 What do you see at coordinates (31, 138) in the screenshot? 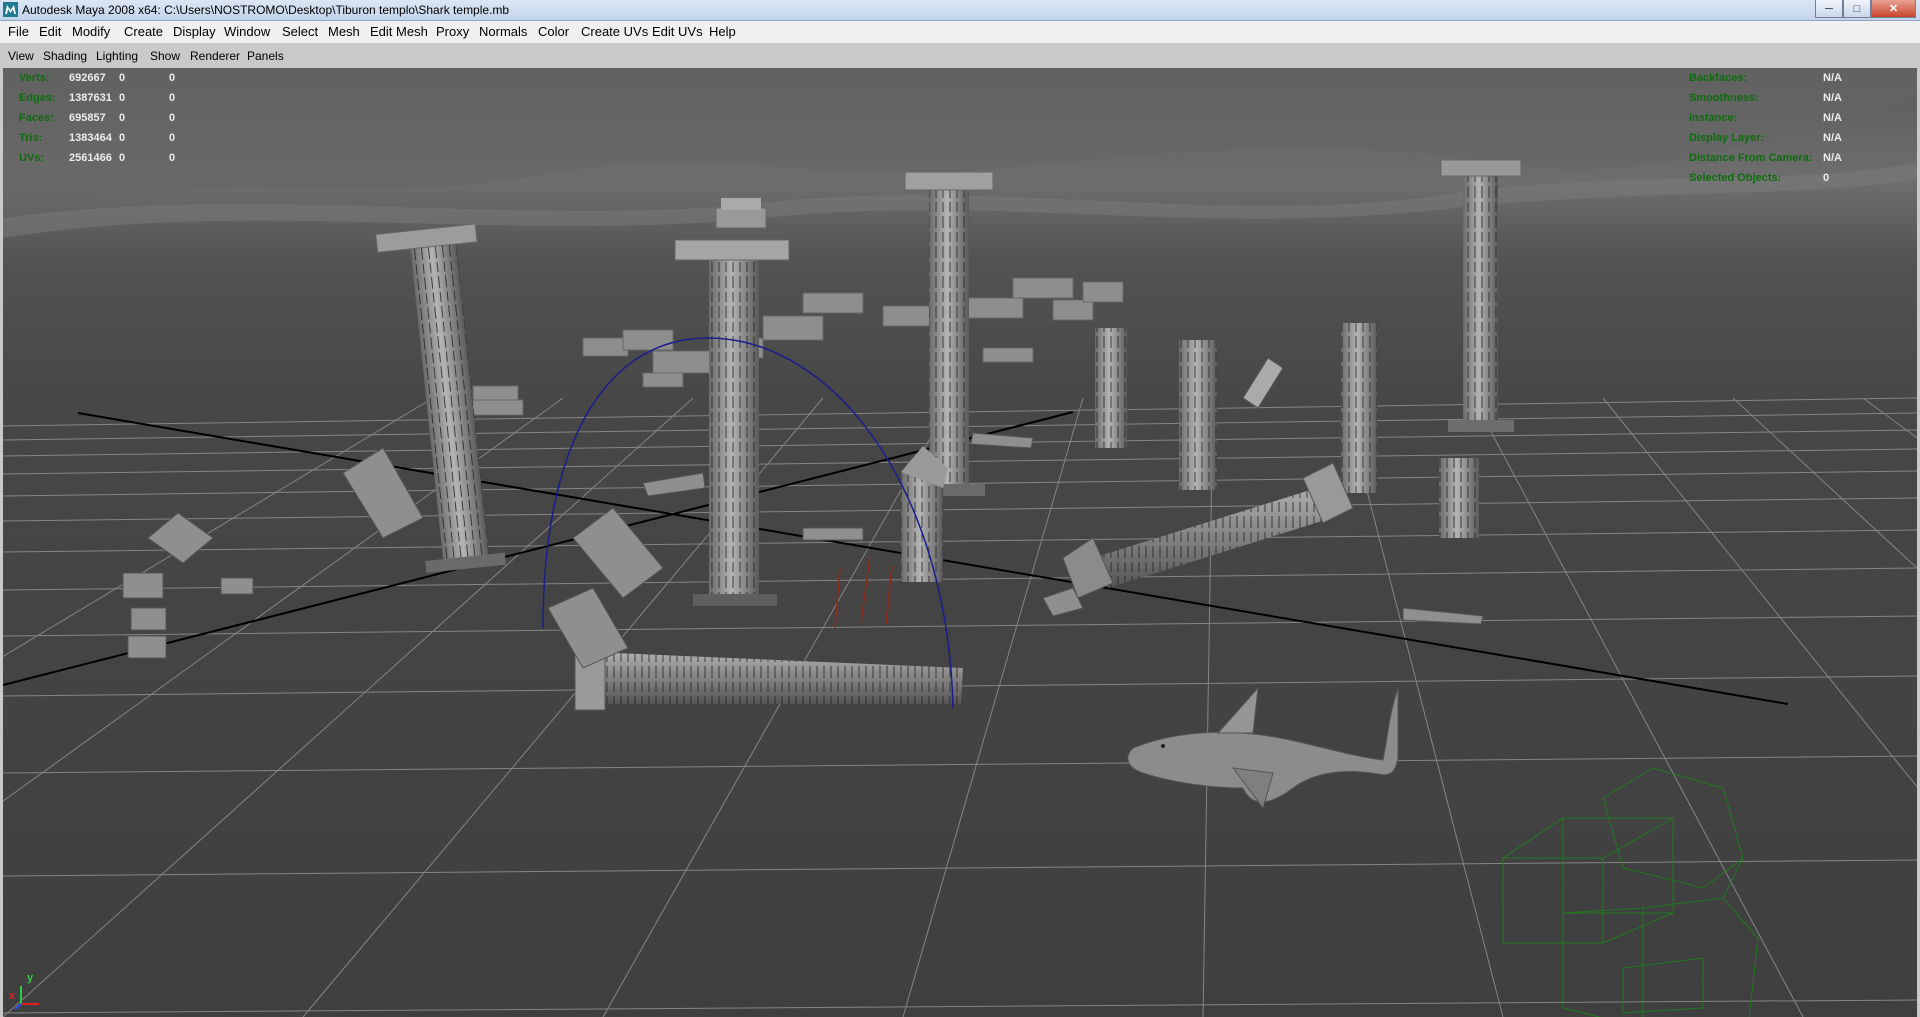
I see `hud-tris-label: Tris:` at bounding box center [31, 138].